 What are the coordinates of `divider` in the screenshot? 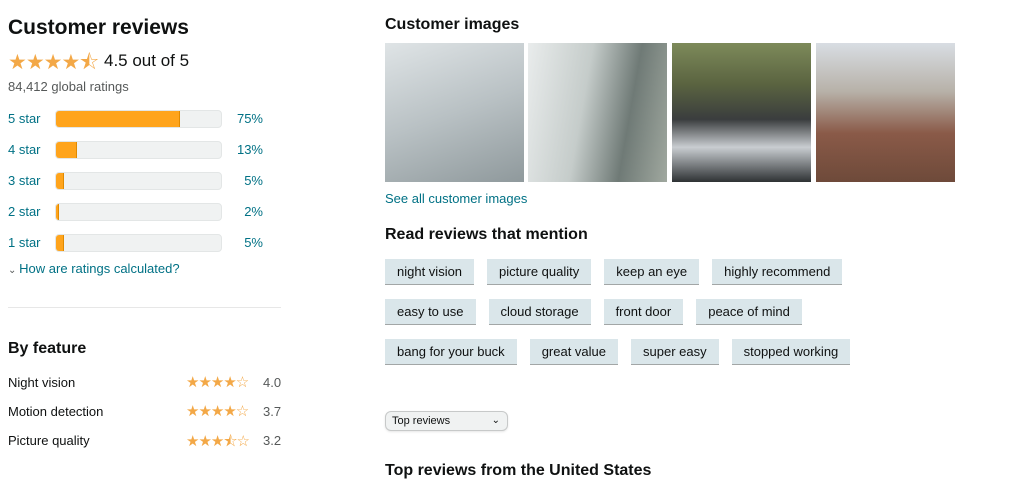 It's located at (144, 307).